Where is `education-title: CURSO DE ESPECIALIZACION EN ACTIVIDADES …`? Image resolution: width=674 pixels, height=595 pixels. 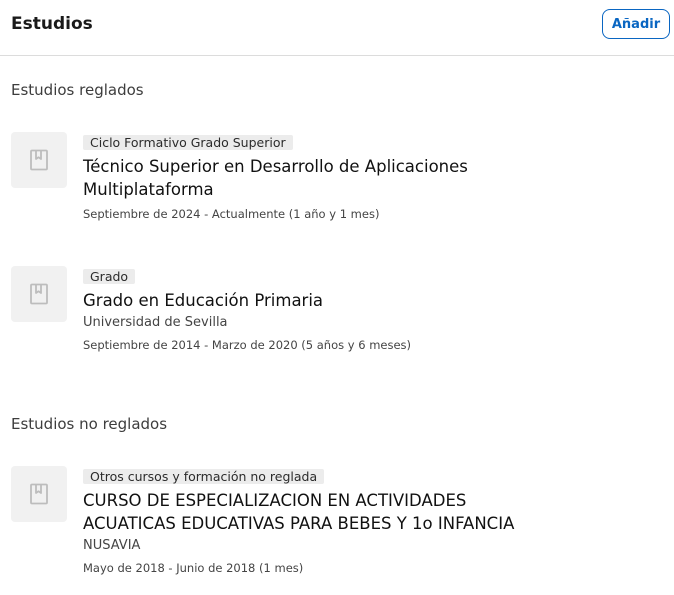 education-title: CURSO DE ESPECIALIZACION EN ACTIVIDADES … is located at coordinates (299, 512).